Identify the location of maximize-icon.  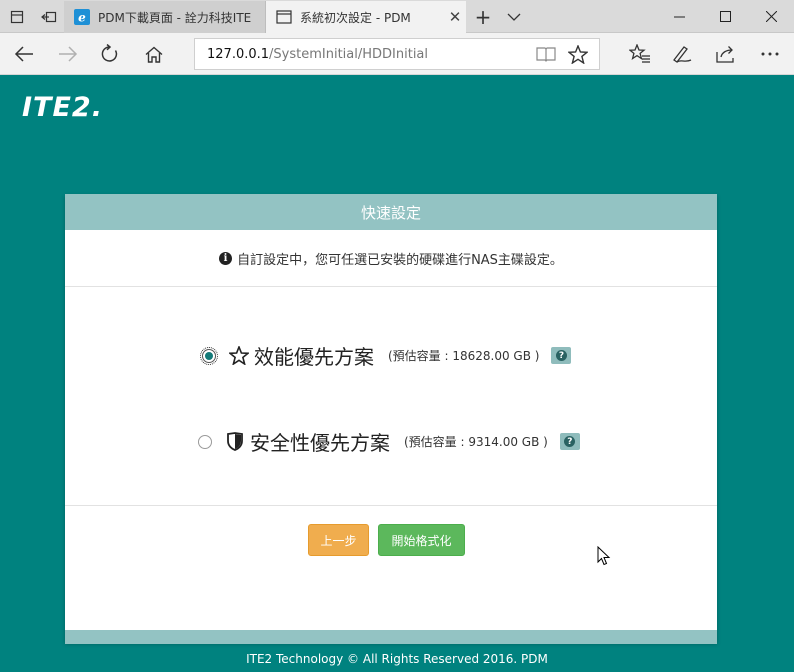
(725, 16).